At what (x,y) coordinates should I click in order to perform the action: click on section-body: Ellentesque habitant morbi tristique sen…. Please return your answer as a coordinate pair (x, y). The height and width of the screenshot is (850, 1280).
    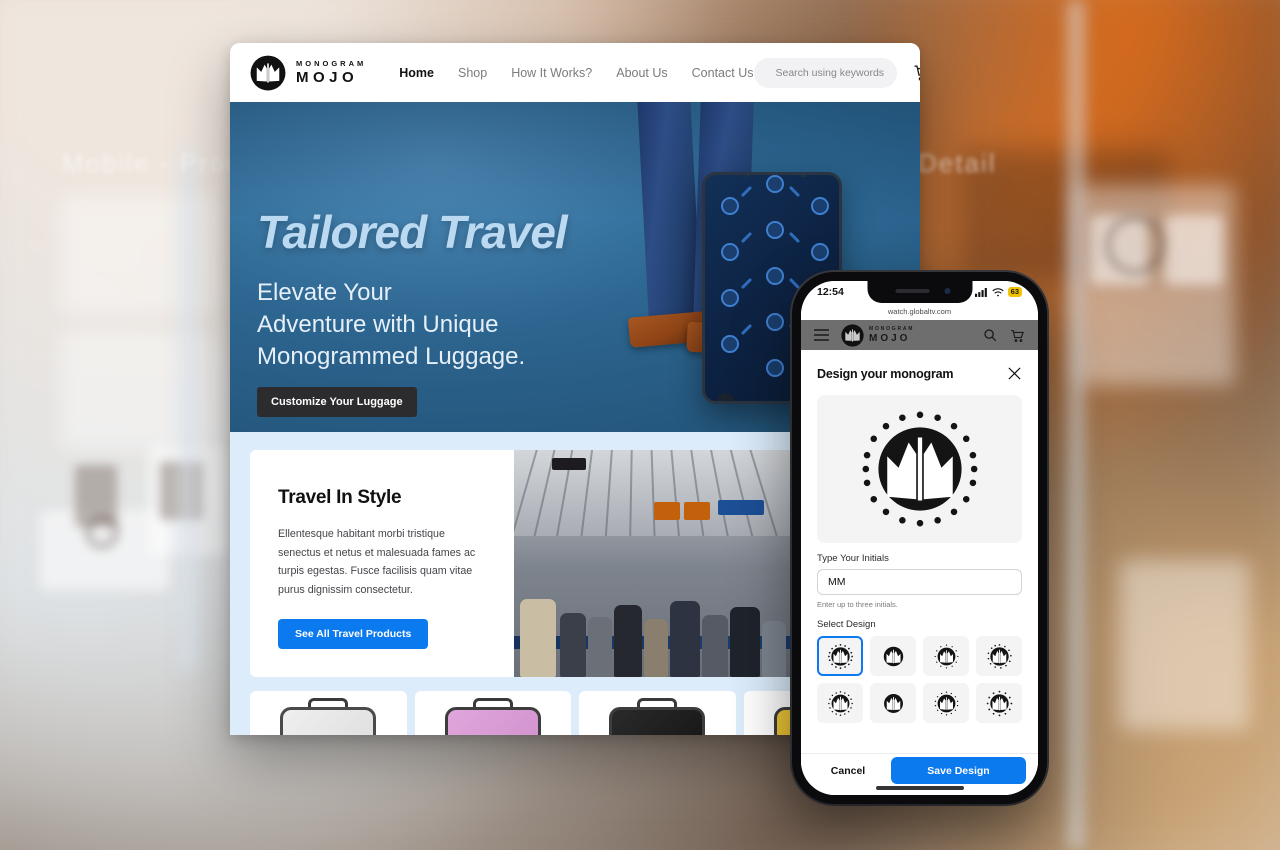
    Looking at the image, I should click on (377, 562).